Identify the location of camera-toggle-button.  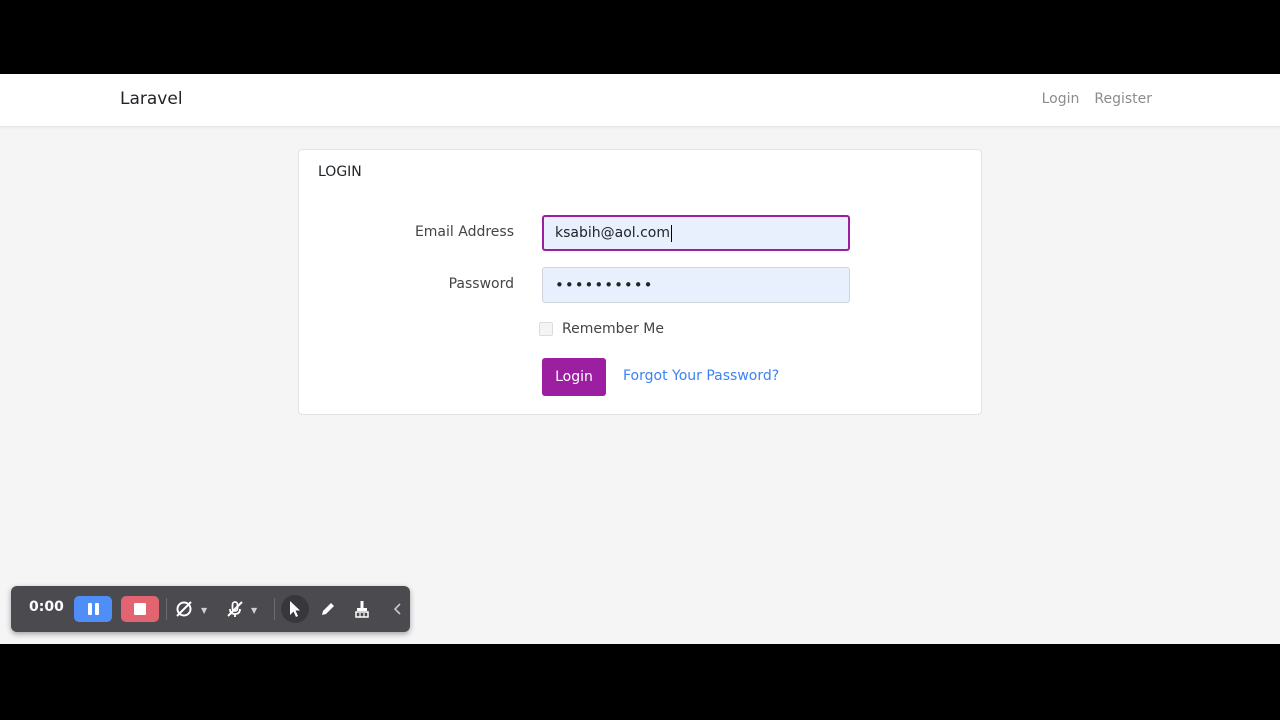
(184, 609).